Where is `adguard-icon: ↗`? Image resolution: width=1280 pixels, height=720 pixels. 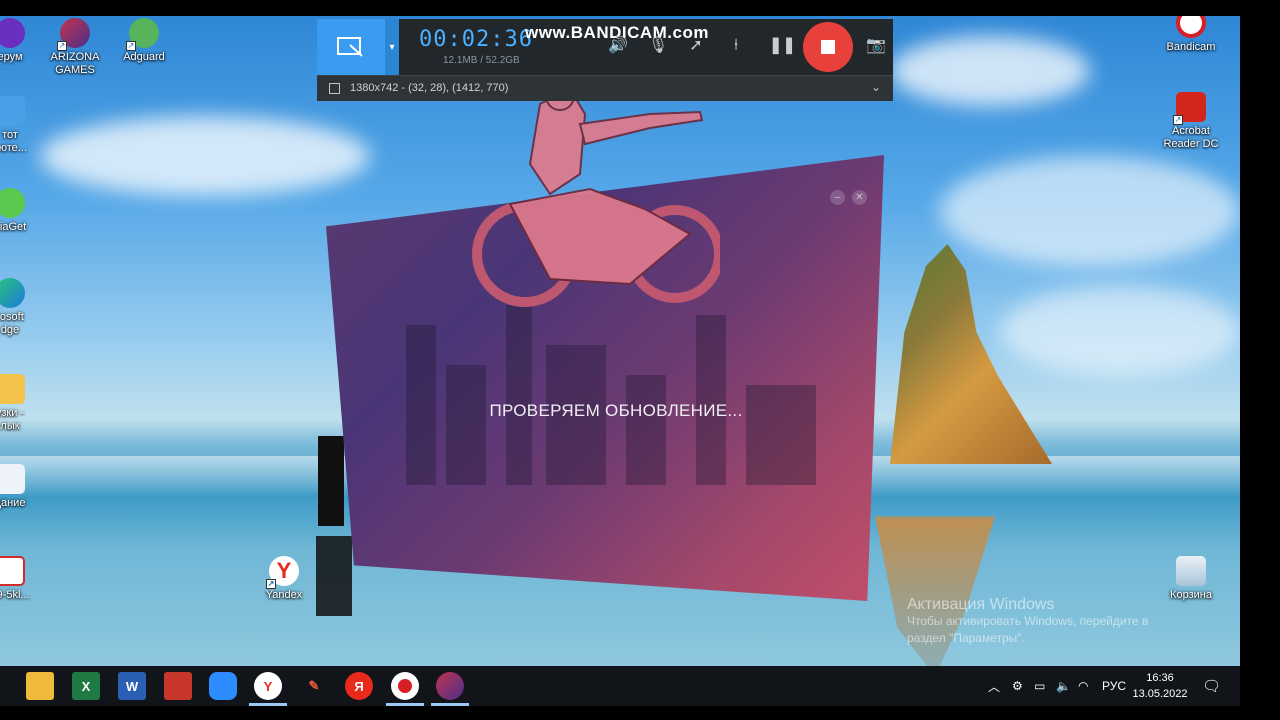
adguard-icon: ↗ is located at coordinates (142, 34).